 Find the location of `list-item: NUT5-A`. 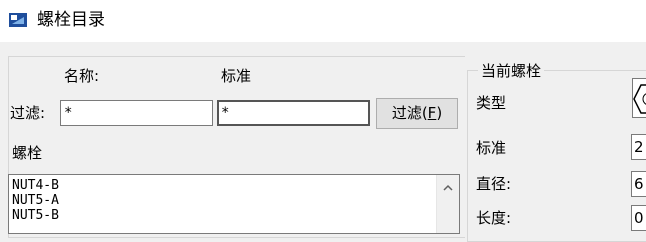

list-item: NUT5-A is located at coordinates (234, 200).